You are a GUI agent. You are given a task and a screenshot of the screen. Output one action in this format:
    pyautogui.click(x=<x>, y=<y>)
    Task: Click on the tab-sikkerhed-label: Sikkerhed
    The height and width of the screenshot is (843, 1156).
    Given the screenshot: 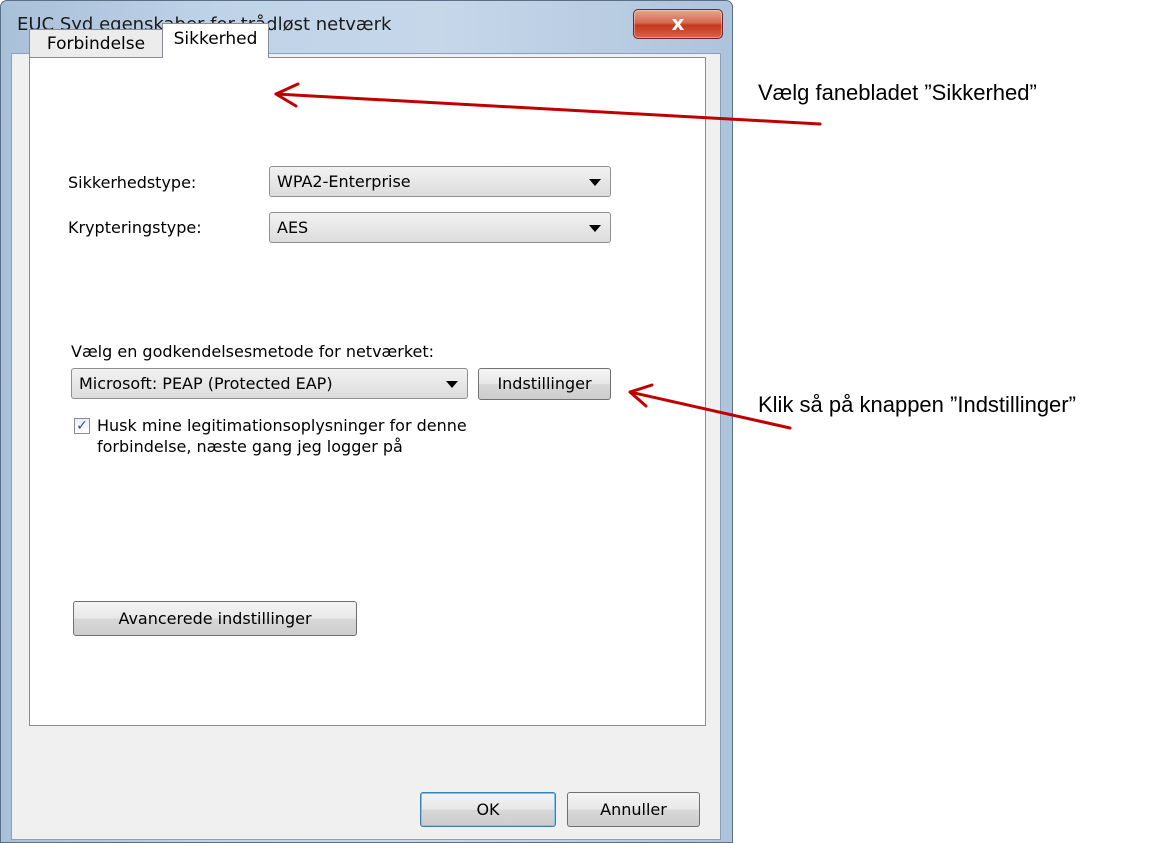 What is the action you would take?
    pyautogui.click(x=215, y=39)
    